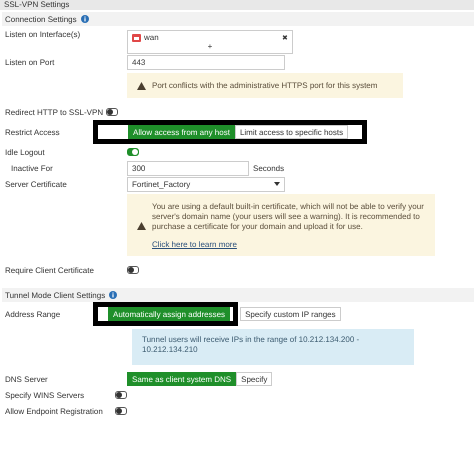 This screenshot has height=469, width=474. What do you see at coordinates (288, 217) in the screenshot?
I see `warning-text: You are using a default built-in certificate, which will not be able to verify your server's domain name (your users will see a warning). It is recommended to purchase a certificate for your domain and upload it for use.` at bounding box center [288, 217].